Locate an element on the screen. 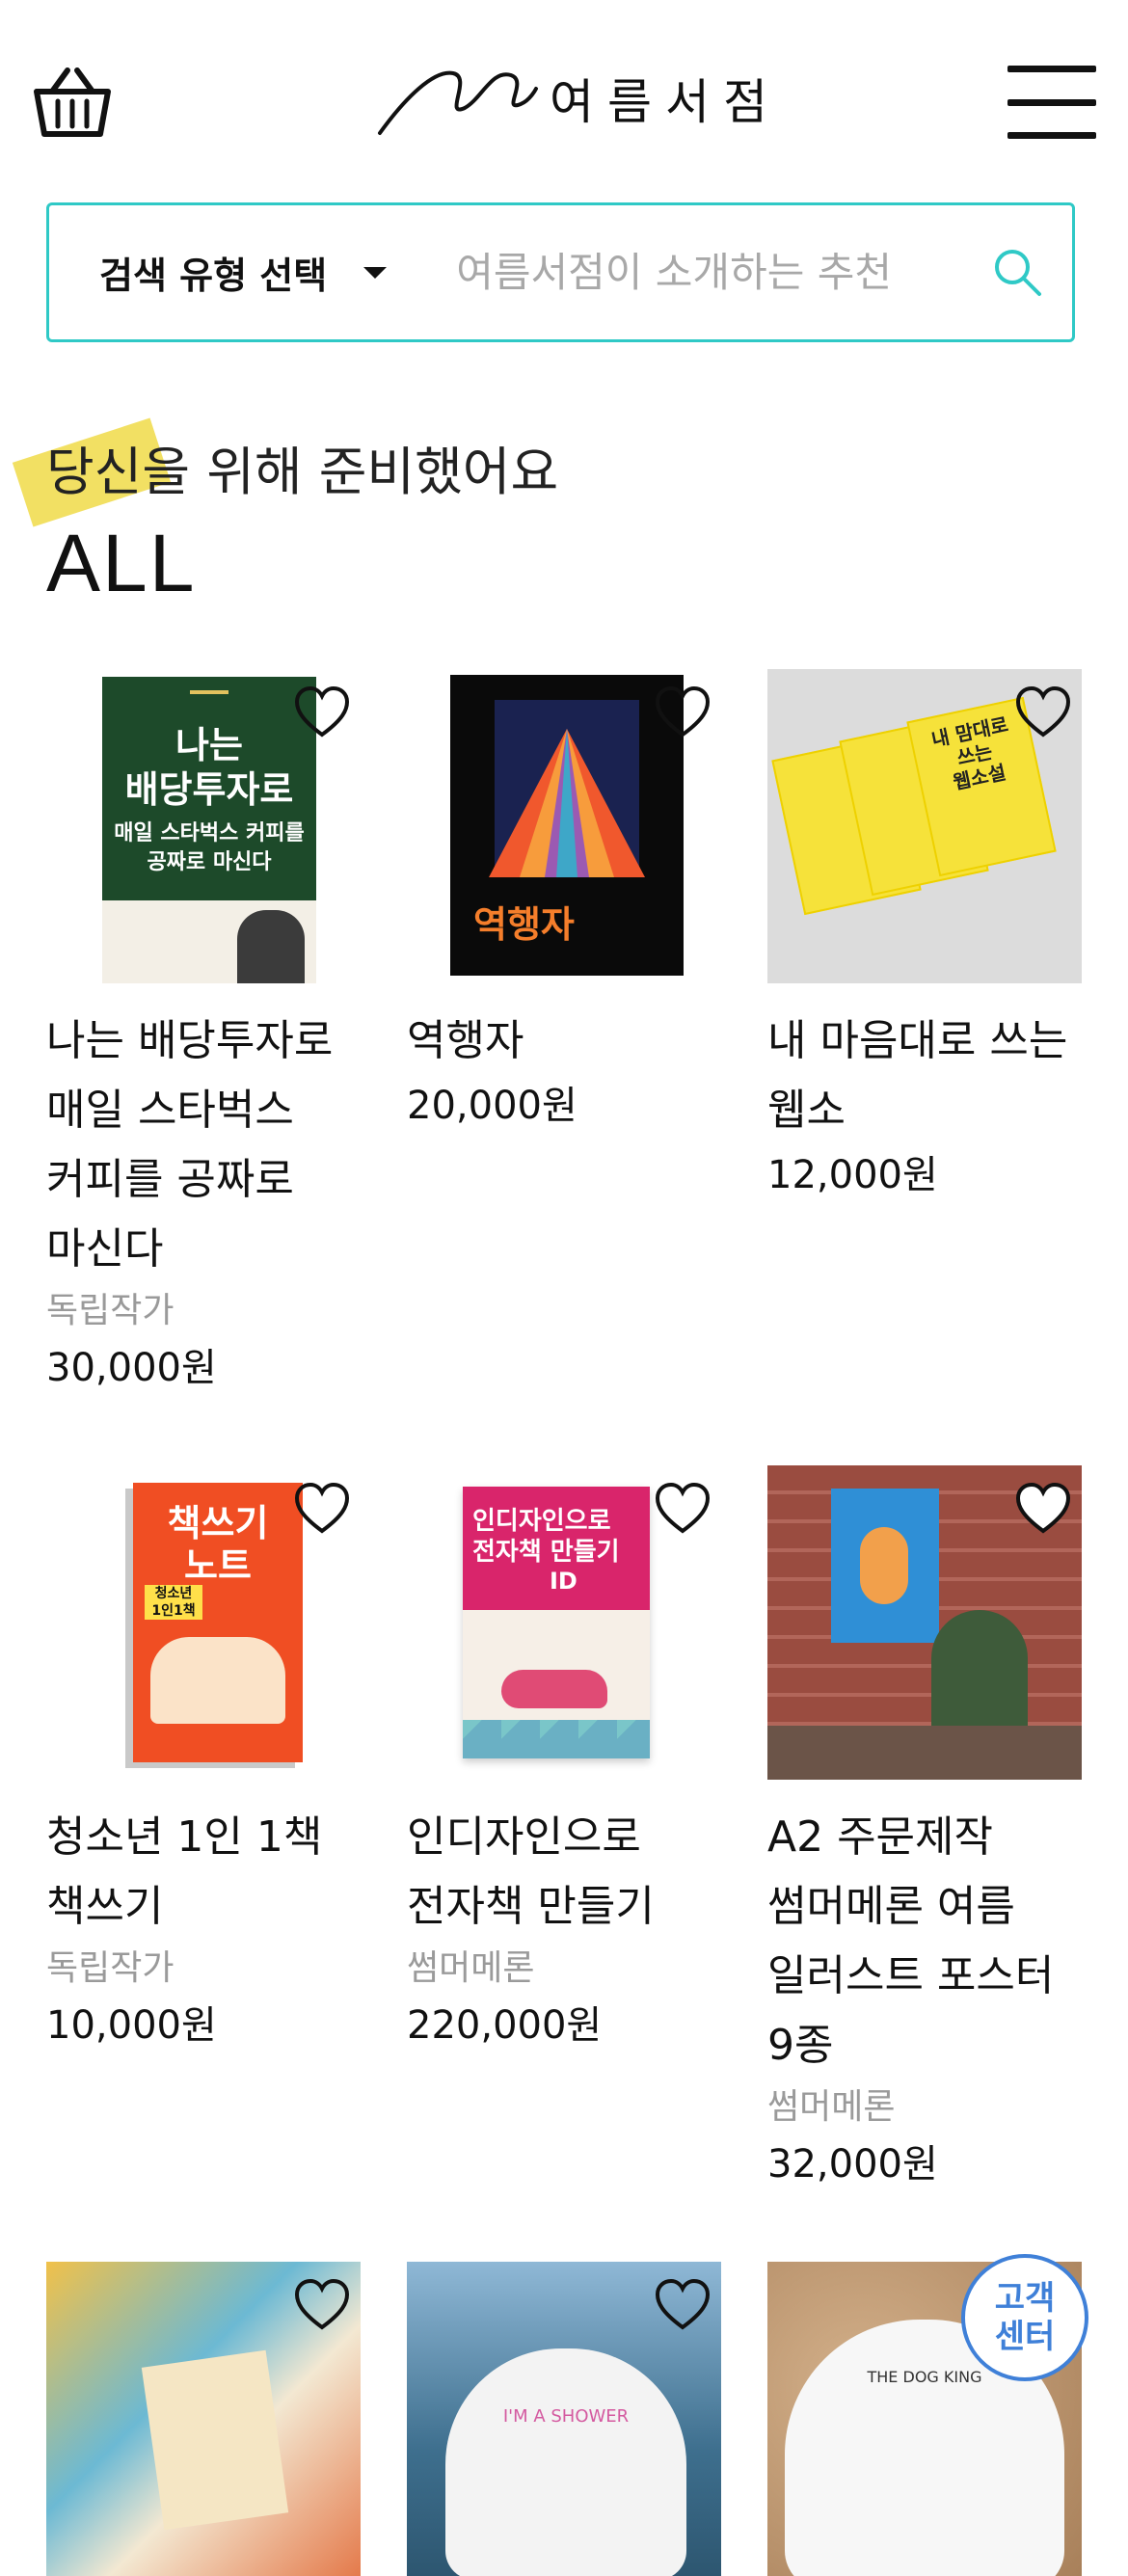 The width and height of the screenshot is (1128, 2576). product-price: 32,000원 is located at coordinates (852, 2164).